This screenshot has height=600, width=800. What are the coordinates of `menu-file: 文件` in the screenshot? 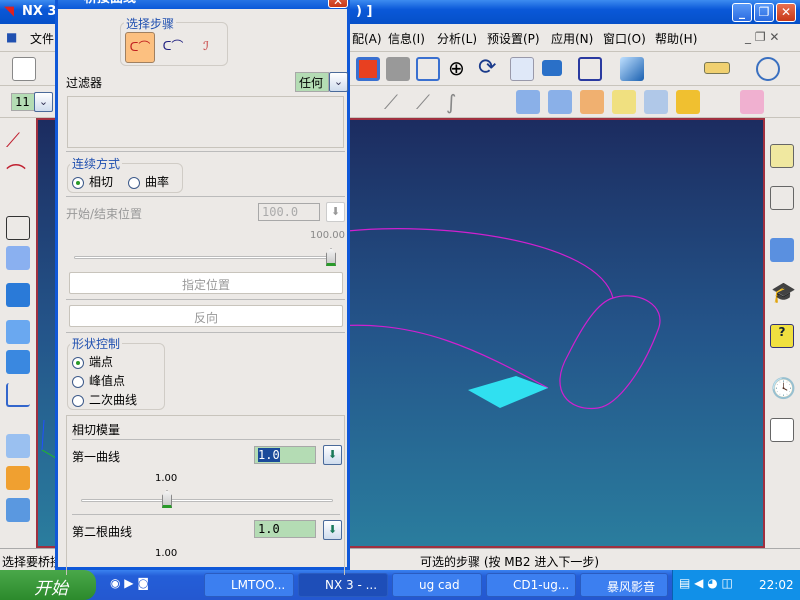 It's located at (42, 38).